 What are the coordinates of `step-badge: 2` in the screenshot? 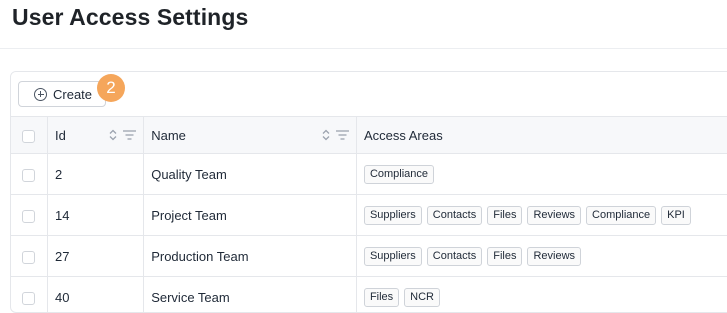 It's located at (111, 88).